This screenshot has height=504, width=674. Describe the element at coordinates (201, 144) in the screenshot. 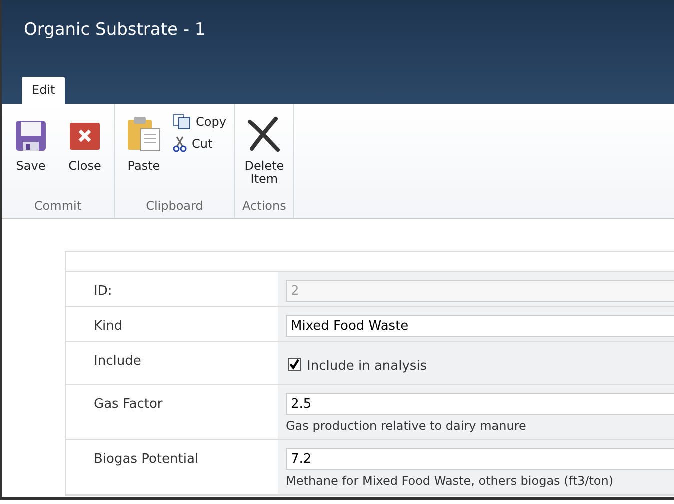

I see `cut-button: Cut` at that location.